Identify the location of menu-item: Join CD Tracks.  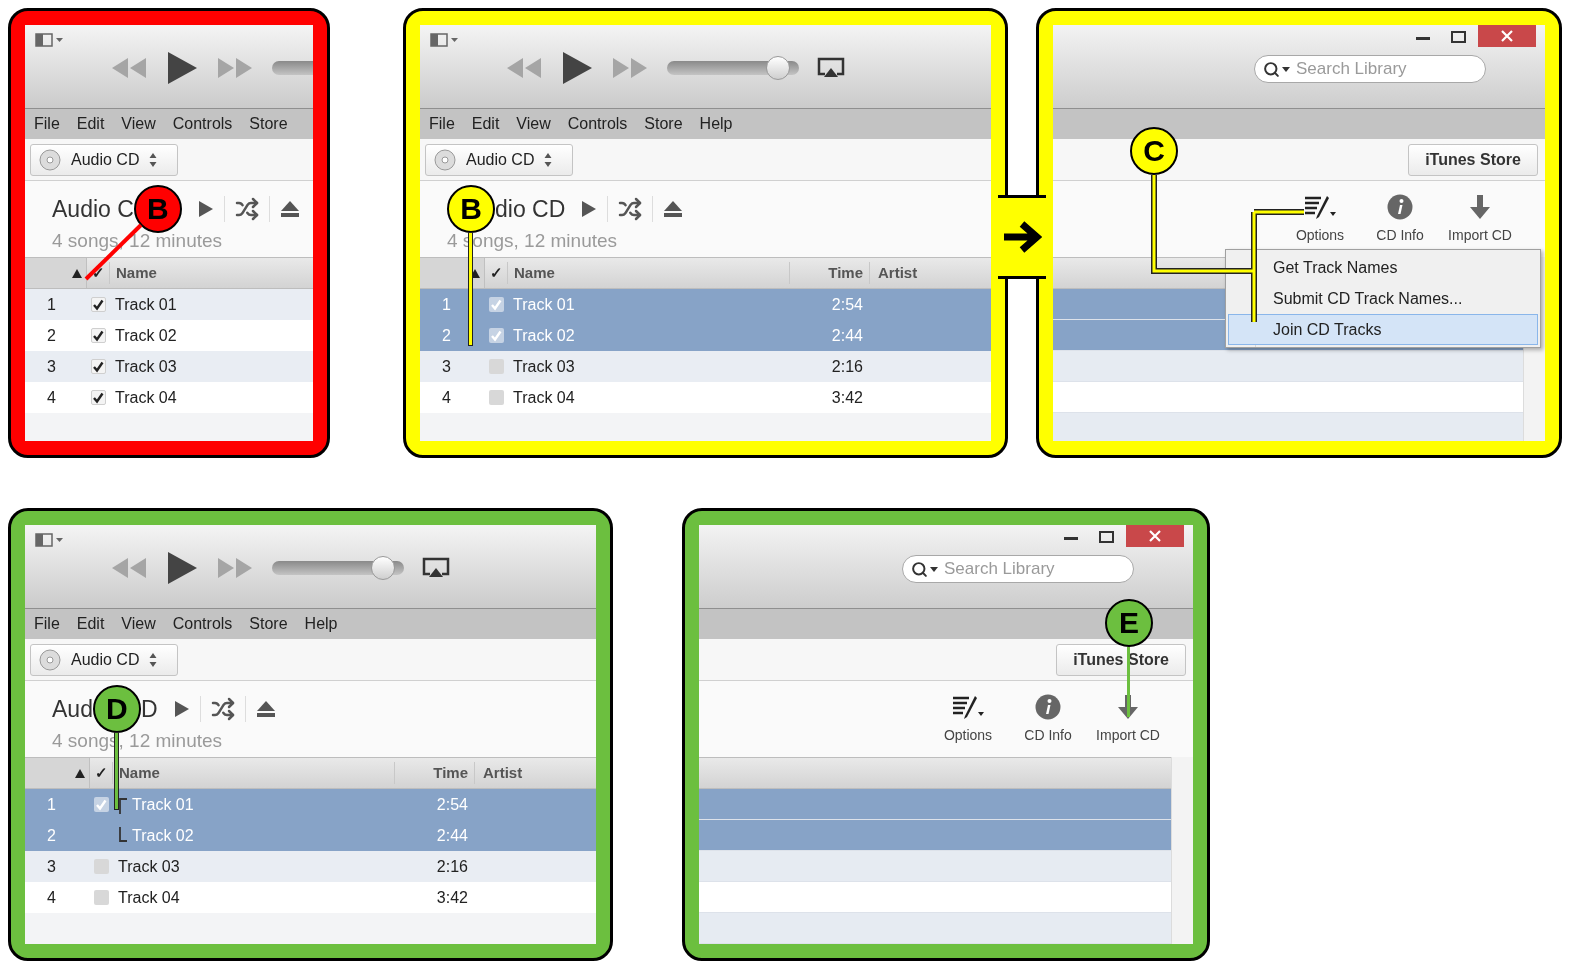
(1383, 329).